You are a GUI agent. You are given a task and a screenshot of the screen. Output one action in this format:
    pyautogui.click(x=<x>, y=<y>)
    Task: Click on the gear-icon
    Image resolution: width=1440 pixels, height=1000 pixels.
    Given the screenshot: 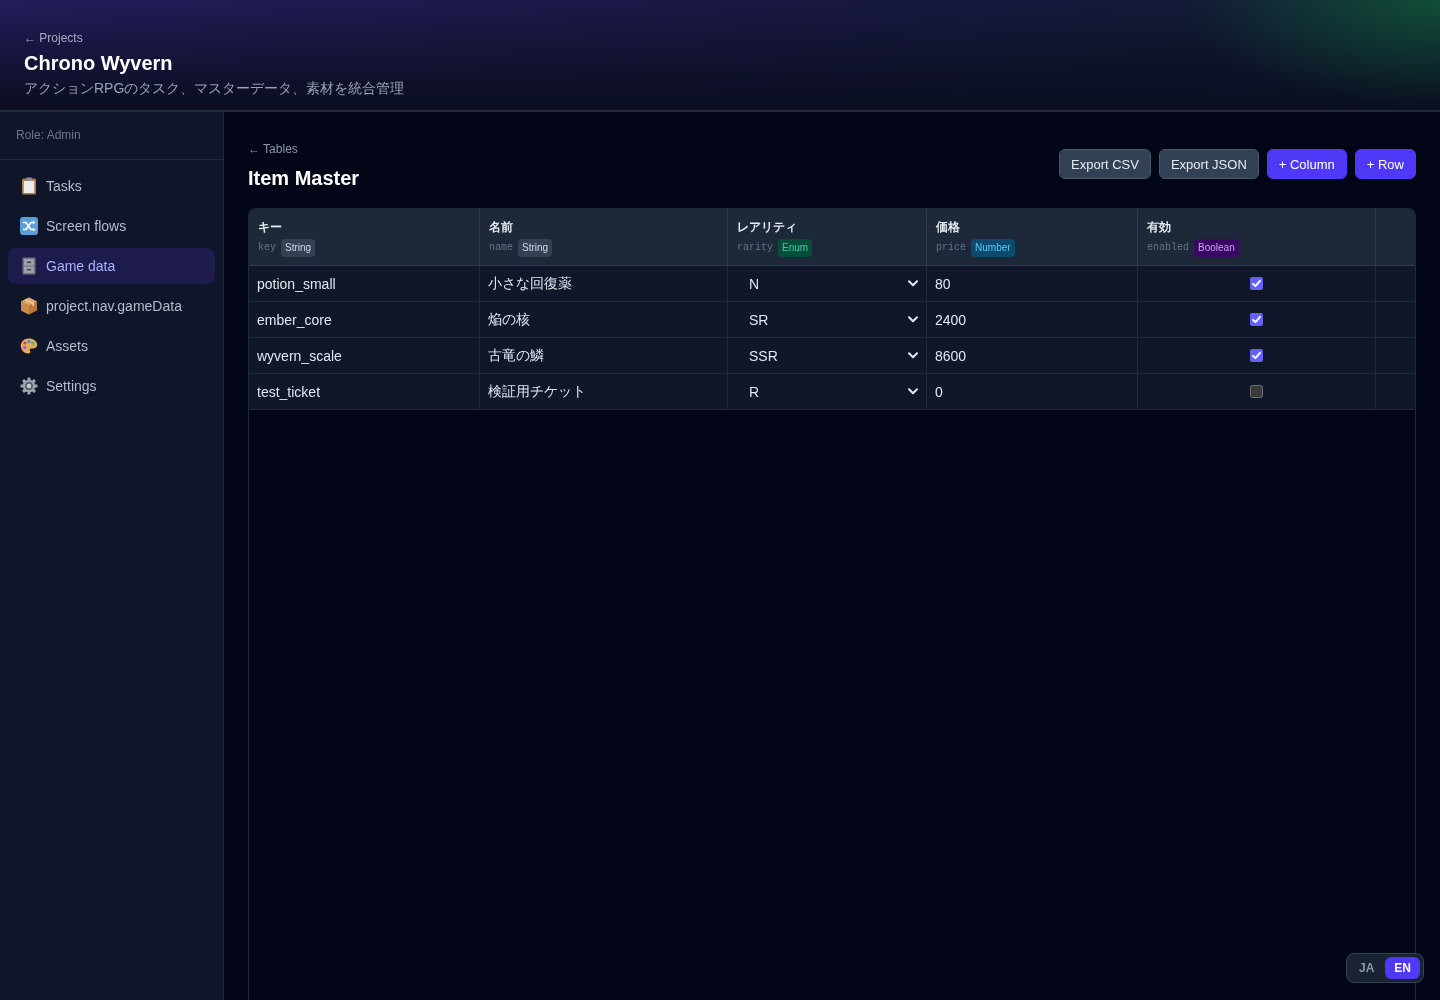 What is the action you would take?
    pyautogui.click(x=29, y=386)
    